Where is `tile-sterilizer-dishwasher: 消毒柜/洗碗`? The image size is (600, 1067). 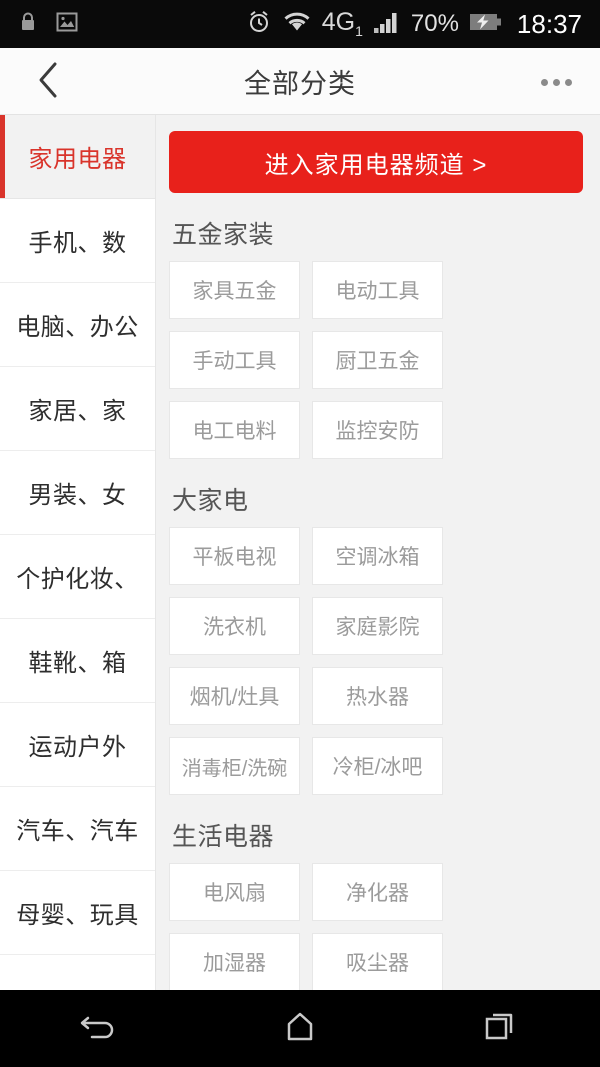
tile-sterilizer-dishwasher: 消毒柜/洗碗 is located at coordinates (234, 766).